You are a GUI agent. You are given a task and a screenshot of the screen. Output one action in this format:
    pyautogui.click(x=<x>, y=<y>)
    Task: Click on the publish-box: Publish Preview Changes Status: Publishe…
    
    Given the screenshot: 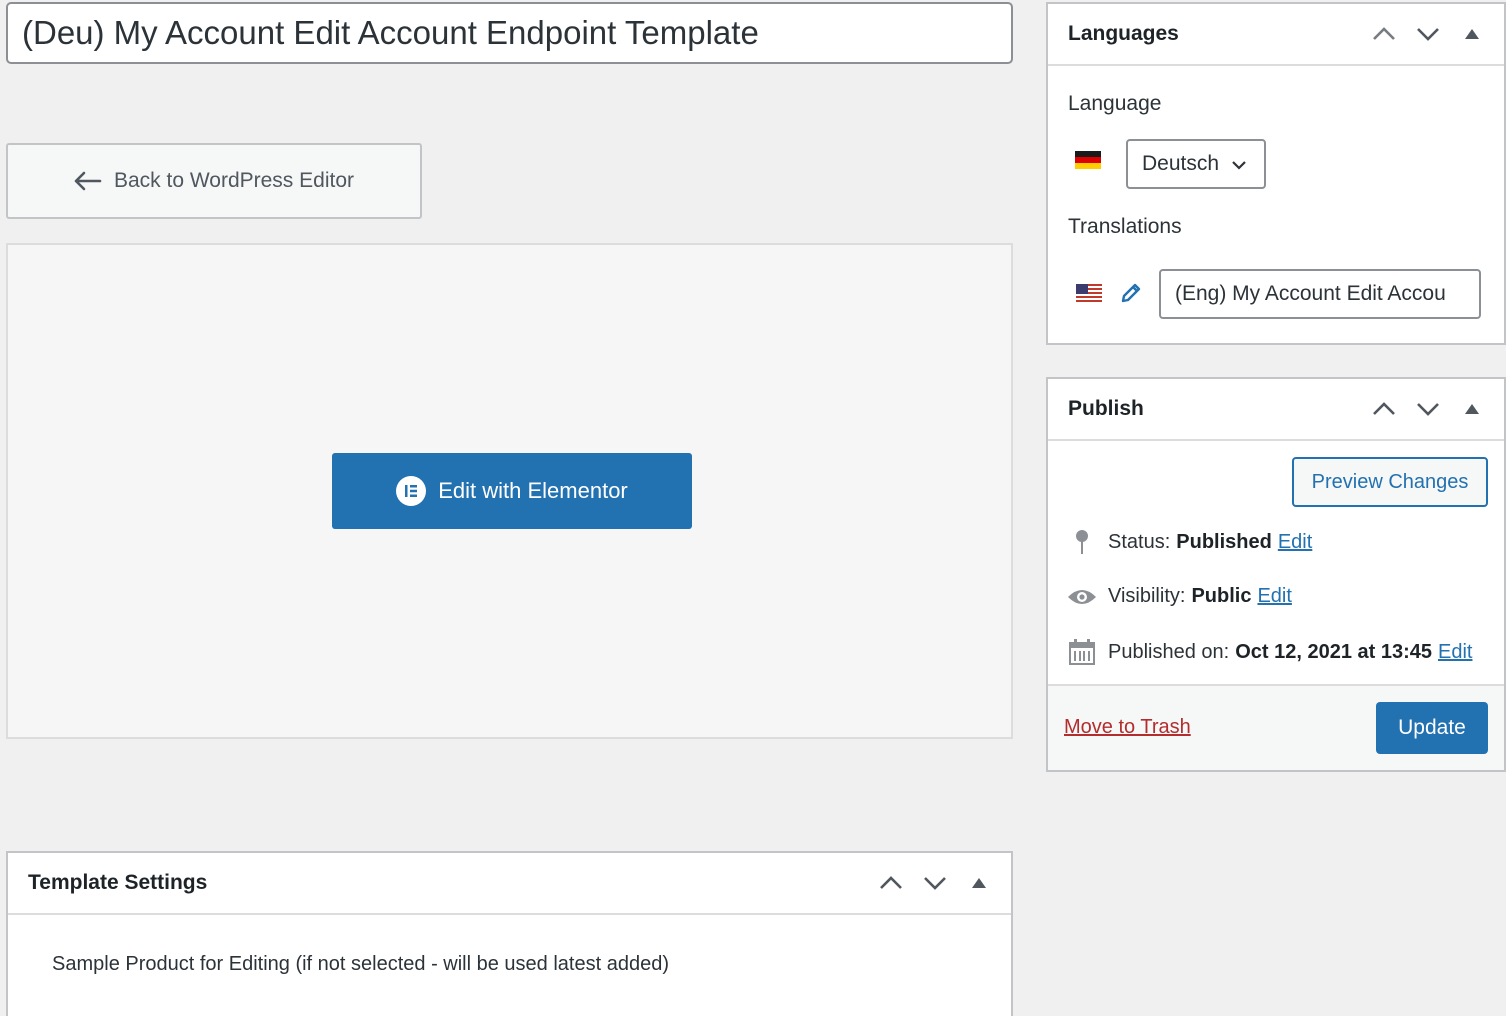 What is the action you would take?
    pyautogui.click(x=1276, y=574)
    